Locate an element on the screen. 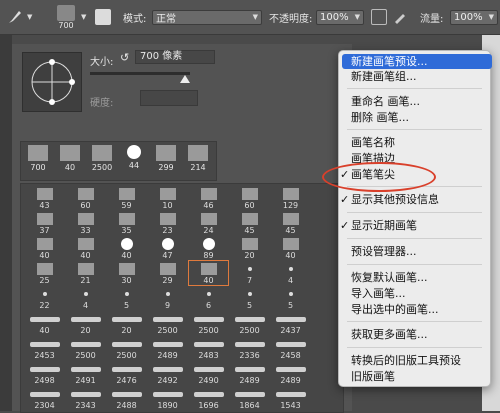 This screenshot has height=413, width=500. brush-tip: 2488 is located at coordinates (126, 398).